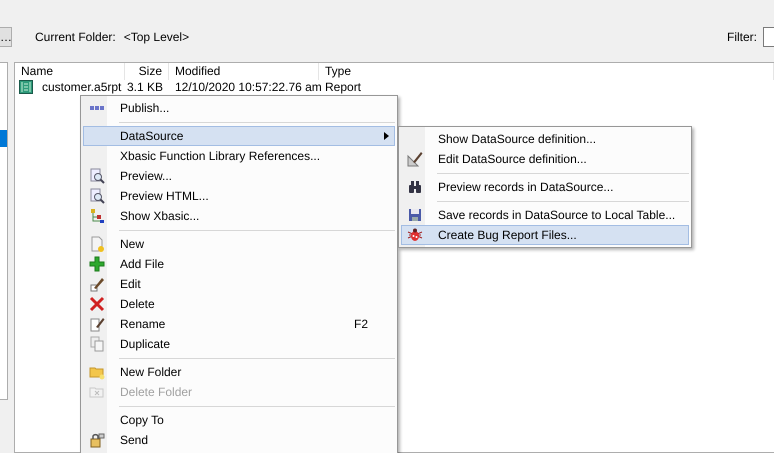 This screenshot has width=774, height=453. What do you see at coordinates (239, 440) in the screenshot?
I see `menu-item: Send` at bounding box center [239, 440].